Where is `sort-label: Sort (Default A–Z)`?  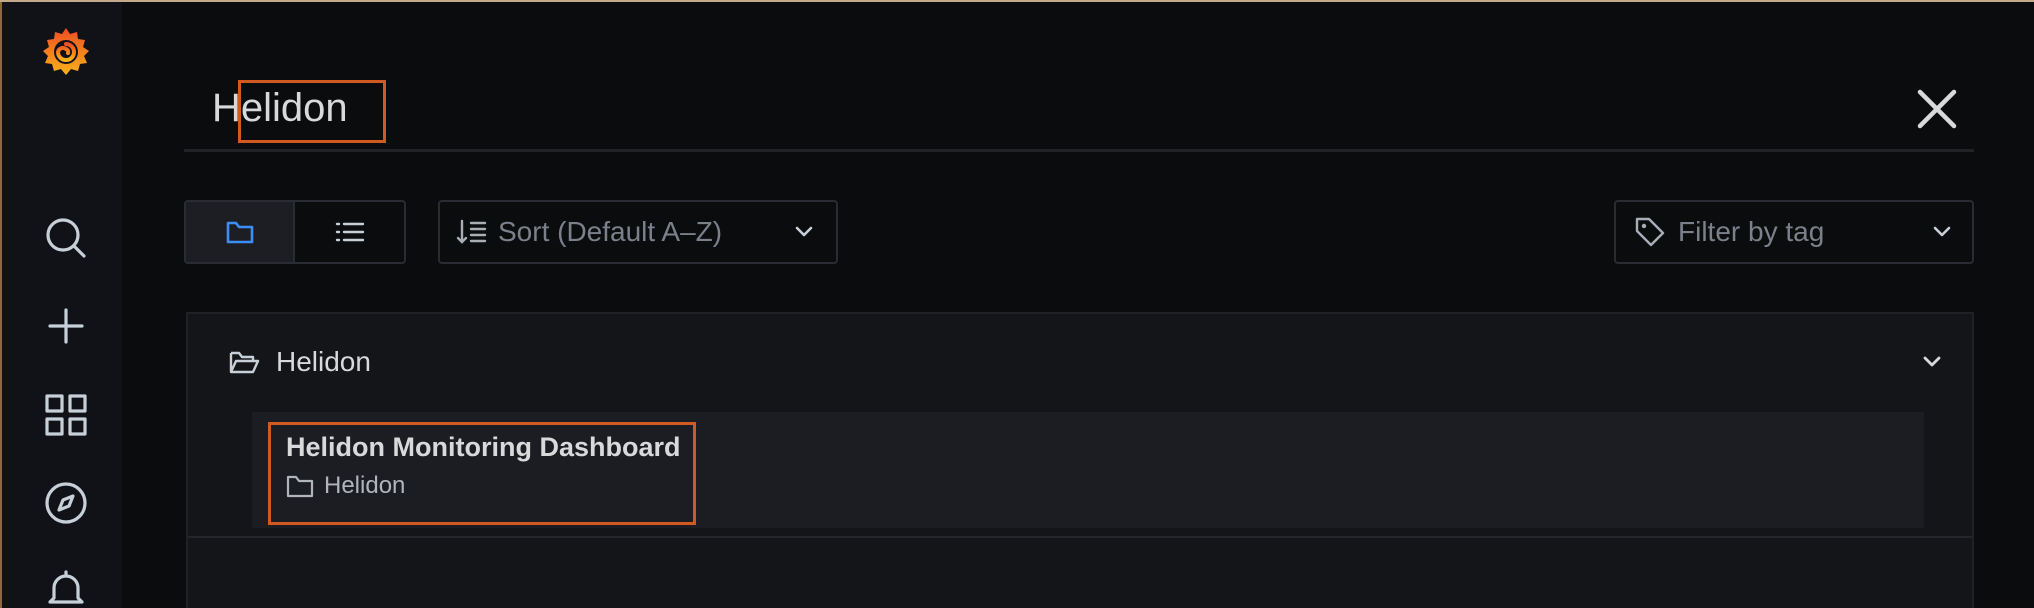 sort-label: Sort (Default A–Z) is located at coordinates (610, 231).